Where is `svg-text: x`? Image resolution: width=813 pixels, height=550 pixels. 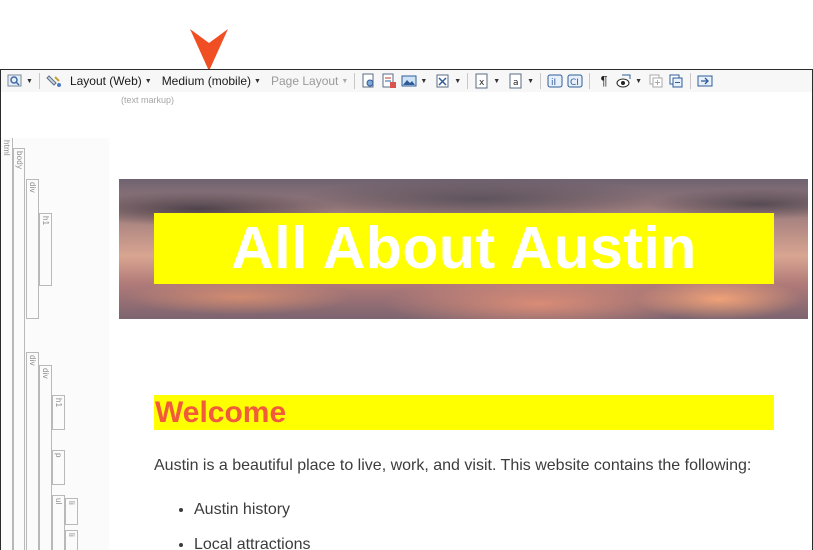
svg-text: x is located at coordinates (482, 83).